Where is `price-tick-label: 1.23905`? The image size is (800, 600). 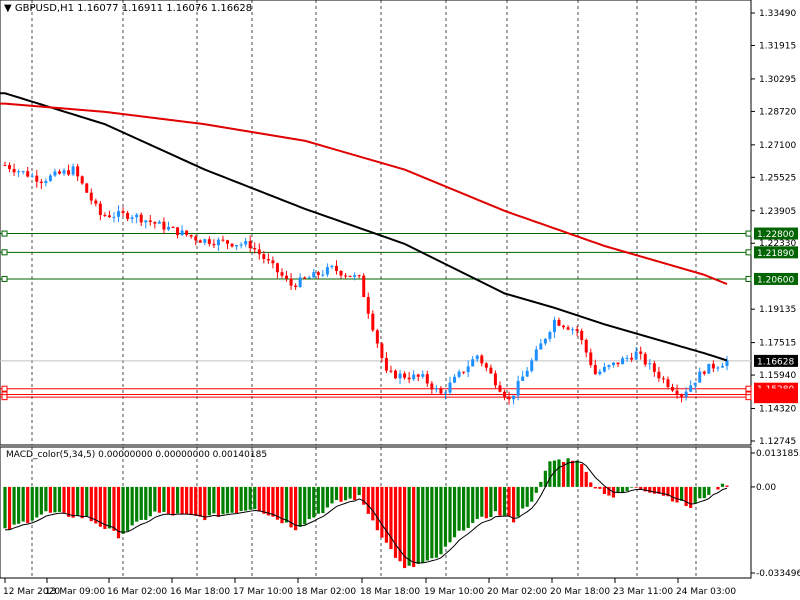
price-tick-label: 1.23905 is located at coordinates (777, 212).